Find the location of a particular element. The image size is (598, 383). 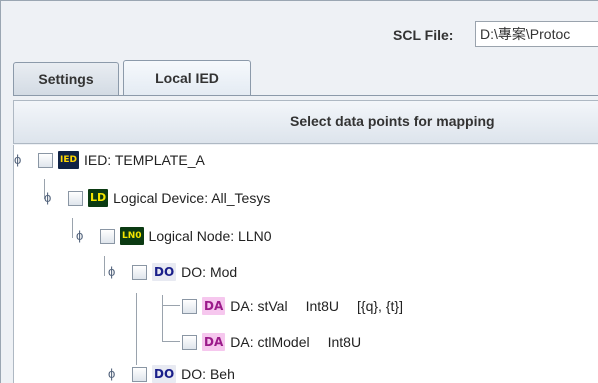

tree-node-label: Logical Device: All_Tesys is located at coordinates (192, 198).